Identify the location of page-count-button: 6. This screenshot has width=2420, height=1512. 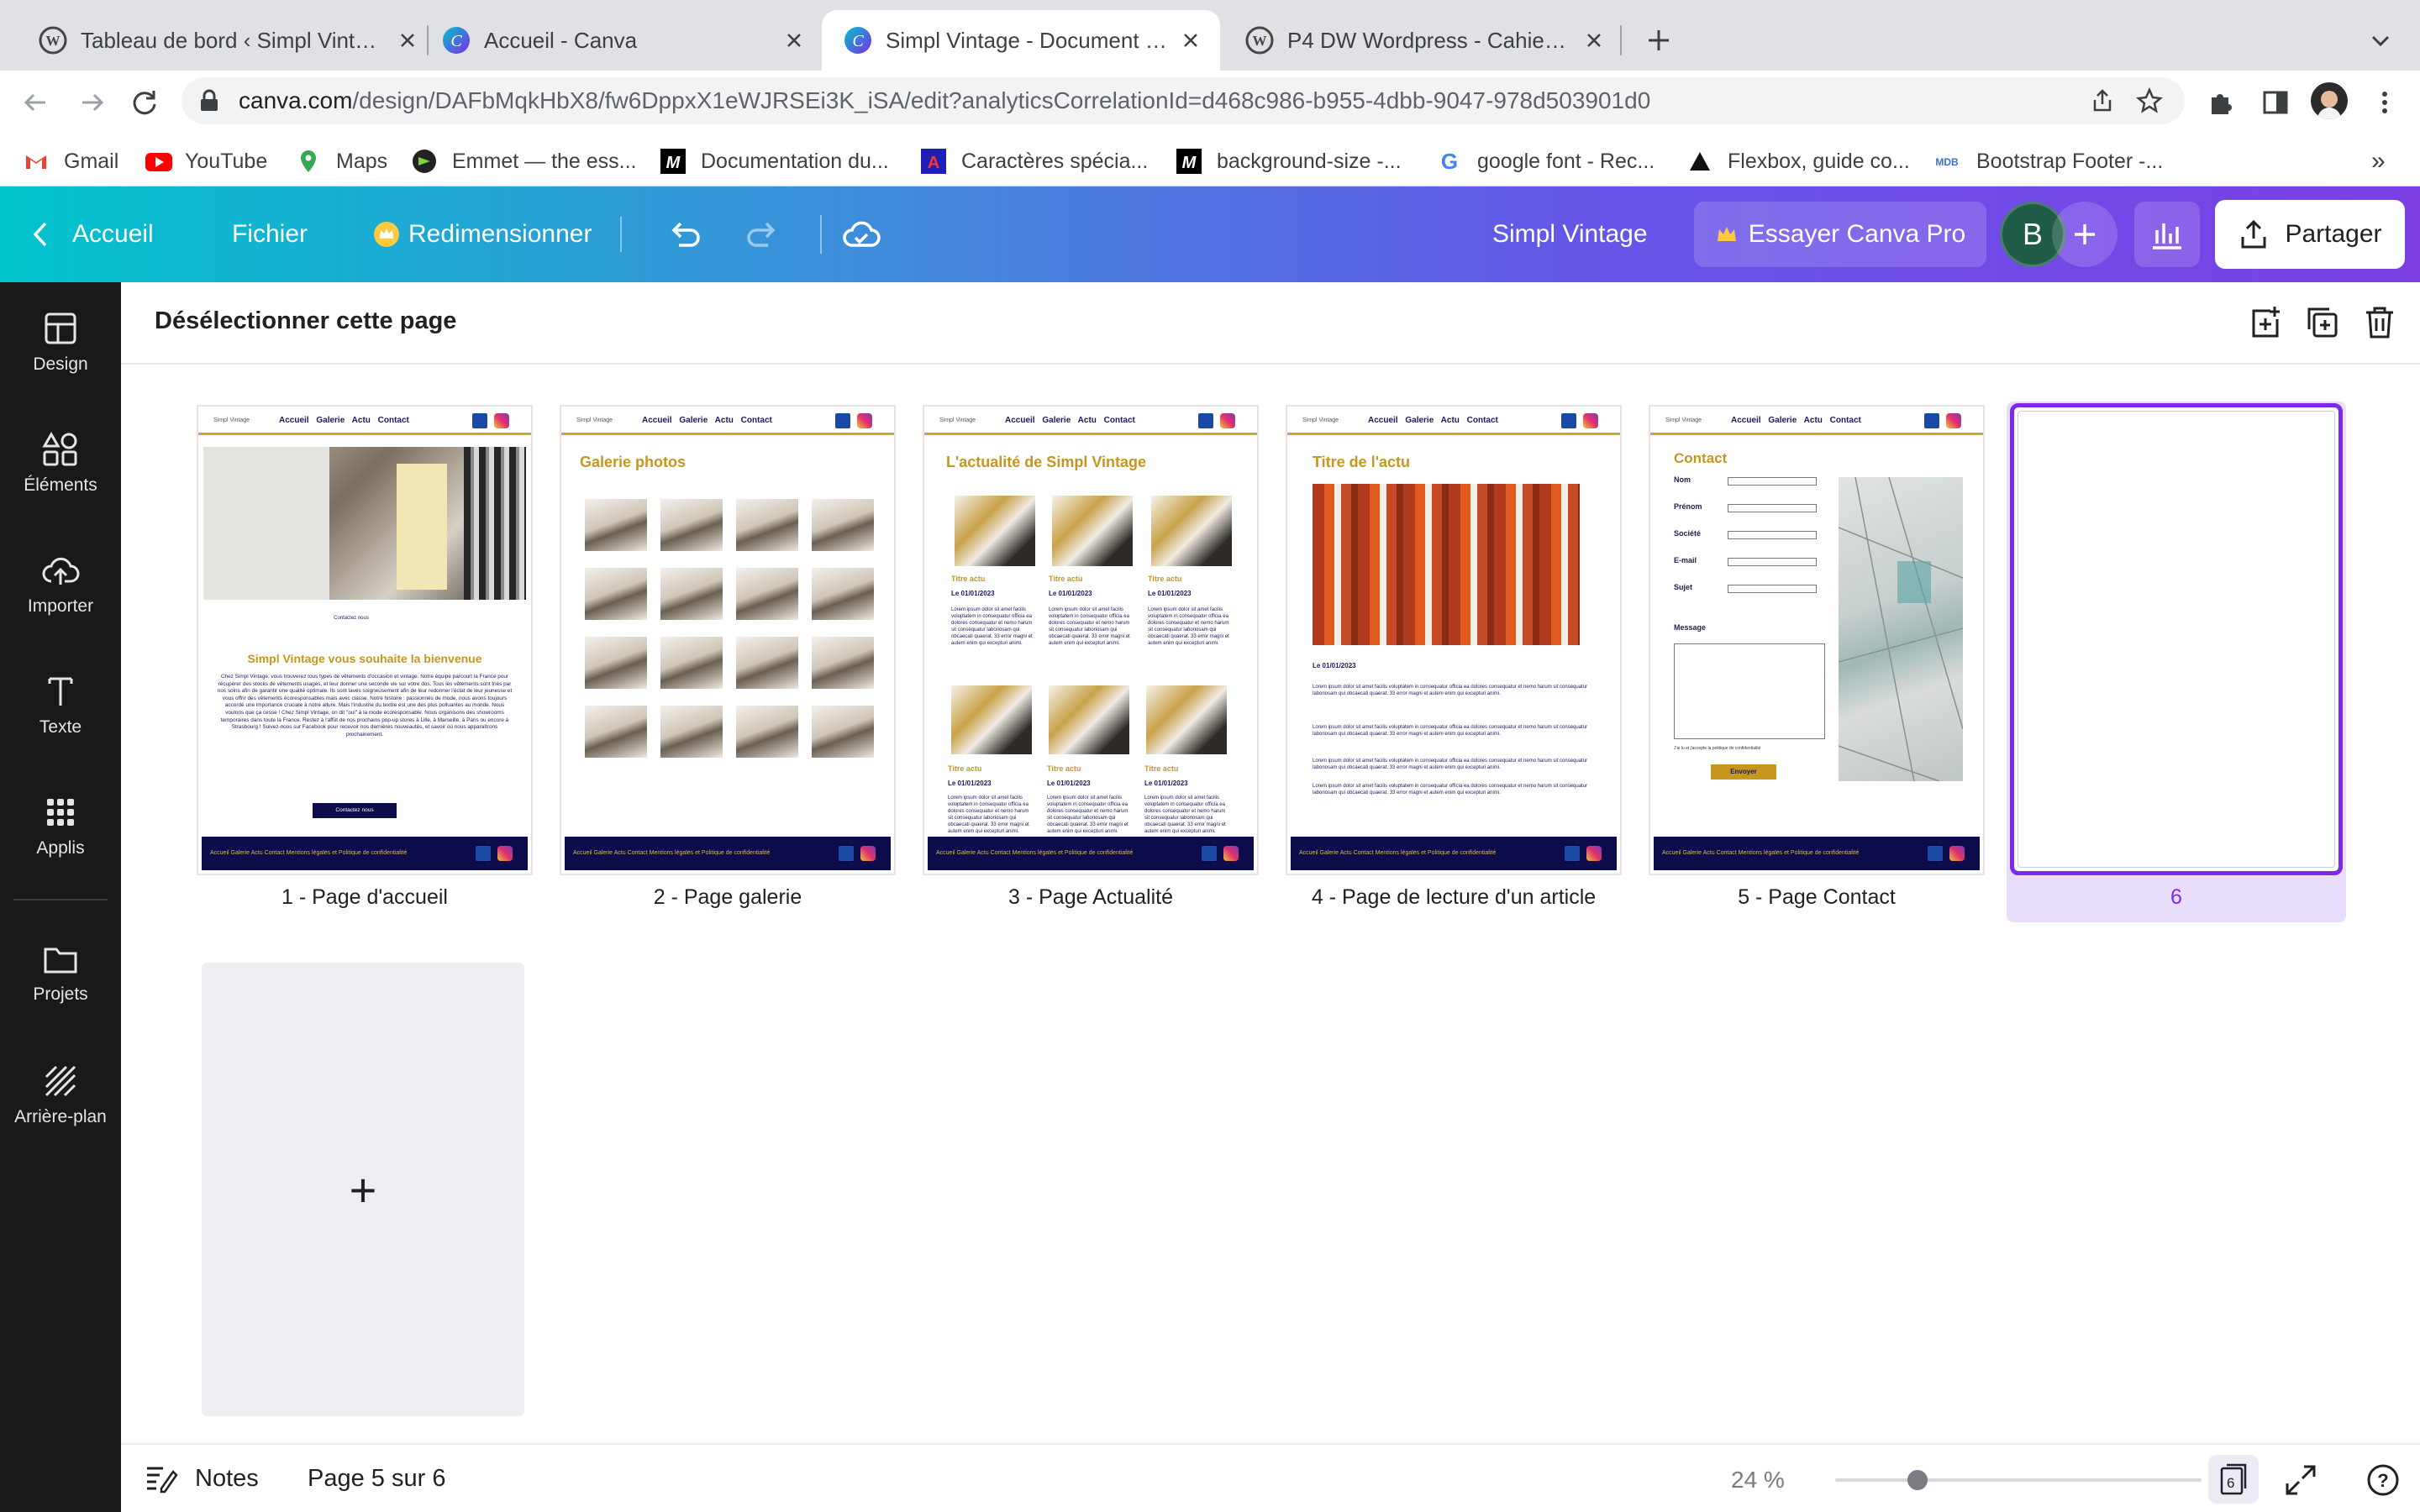
(2233, 1479).